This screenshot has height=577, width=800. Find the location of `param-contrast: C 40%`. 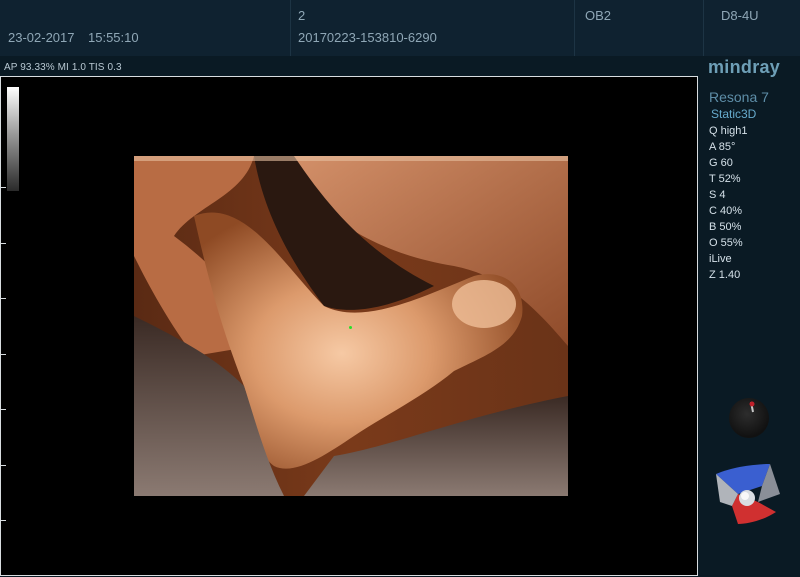

param-contrast: C 40% is located at coordinates (726, 211).